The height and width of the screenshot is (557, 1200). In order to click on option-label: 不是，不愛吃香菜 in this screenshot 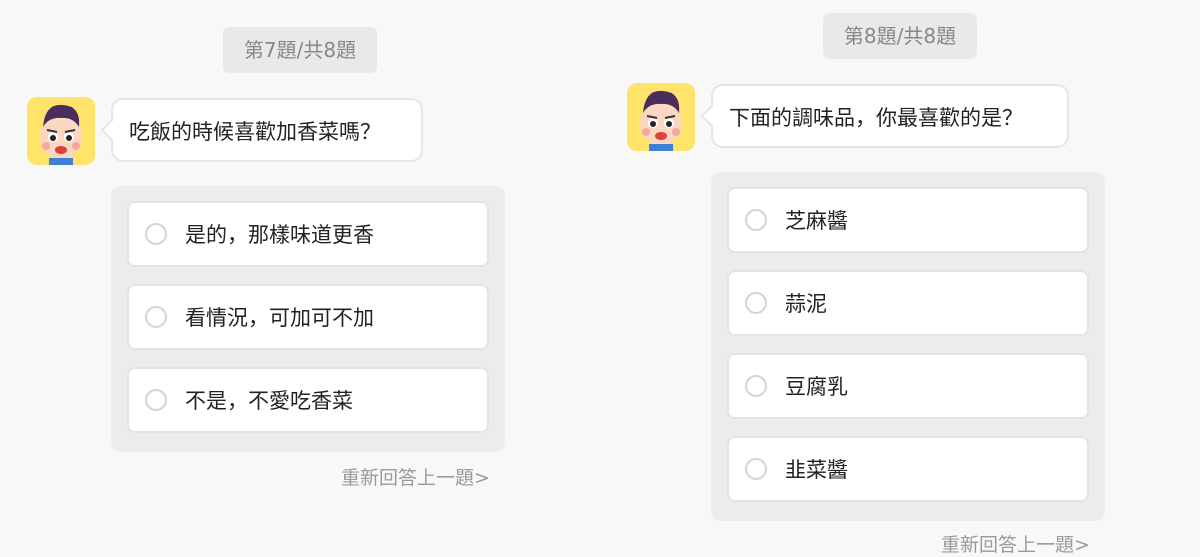, I will do `click(269, 401)`.